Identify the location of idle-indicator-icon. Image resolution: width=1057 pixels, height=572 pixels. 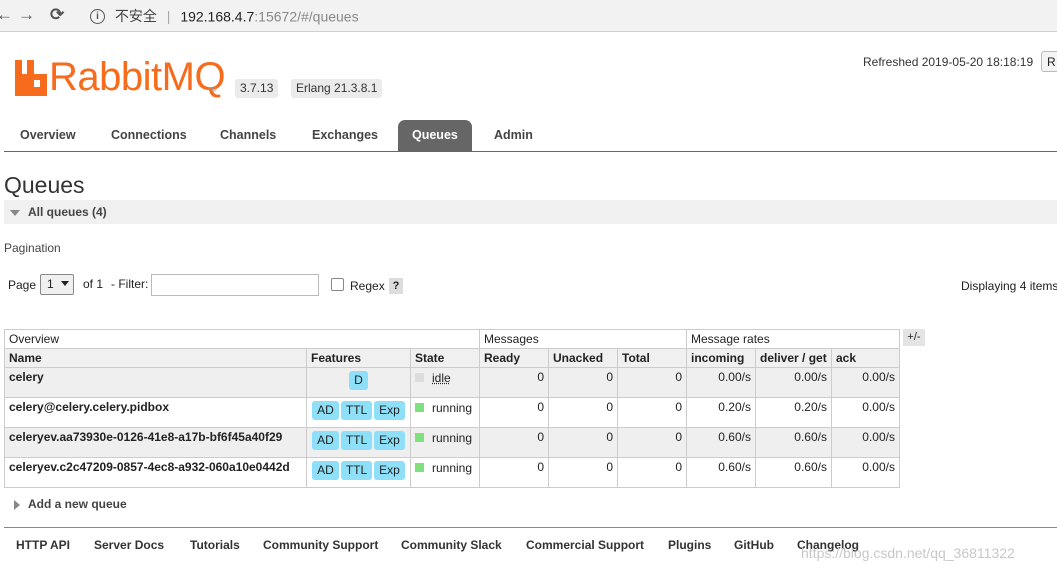
(419, 378).